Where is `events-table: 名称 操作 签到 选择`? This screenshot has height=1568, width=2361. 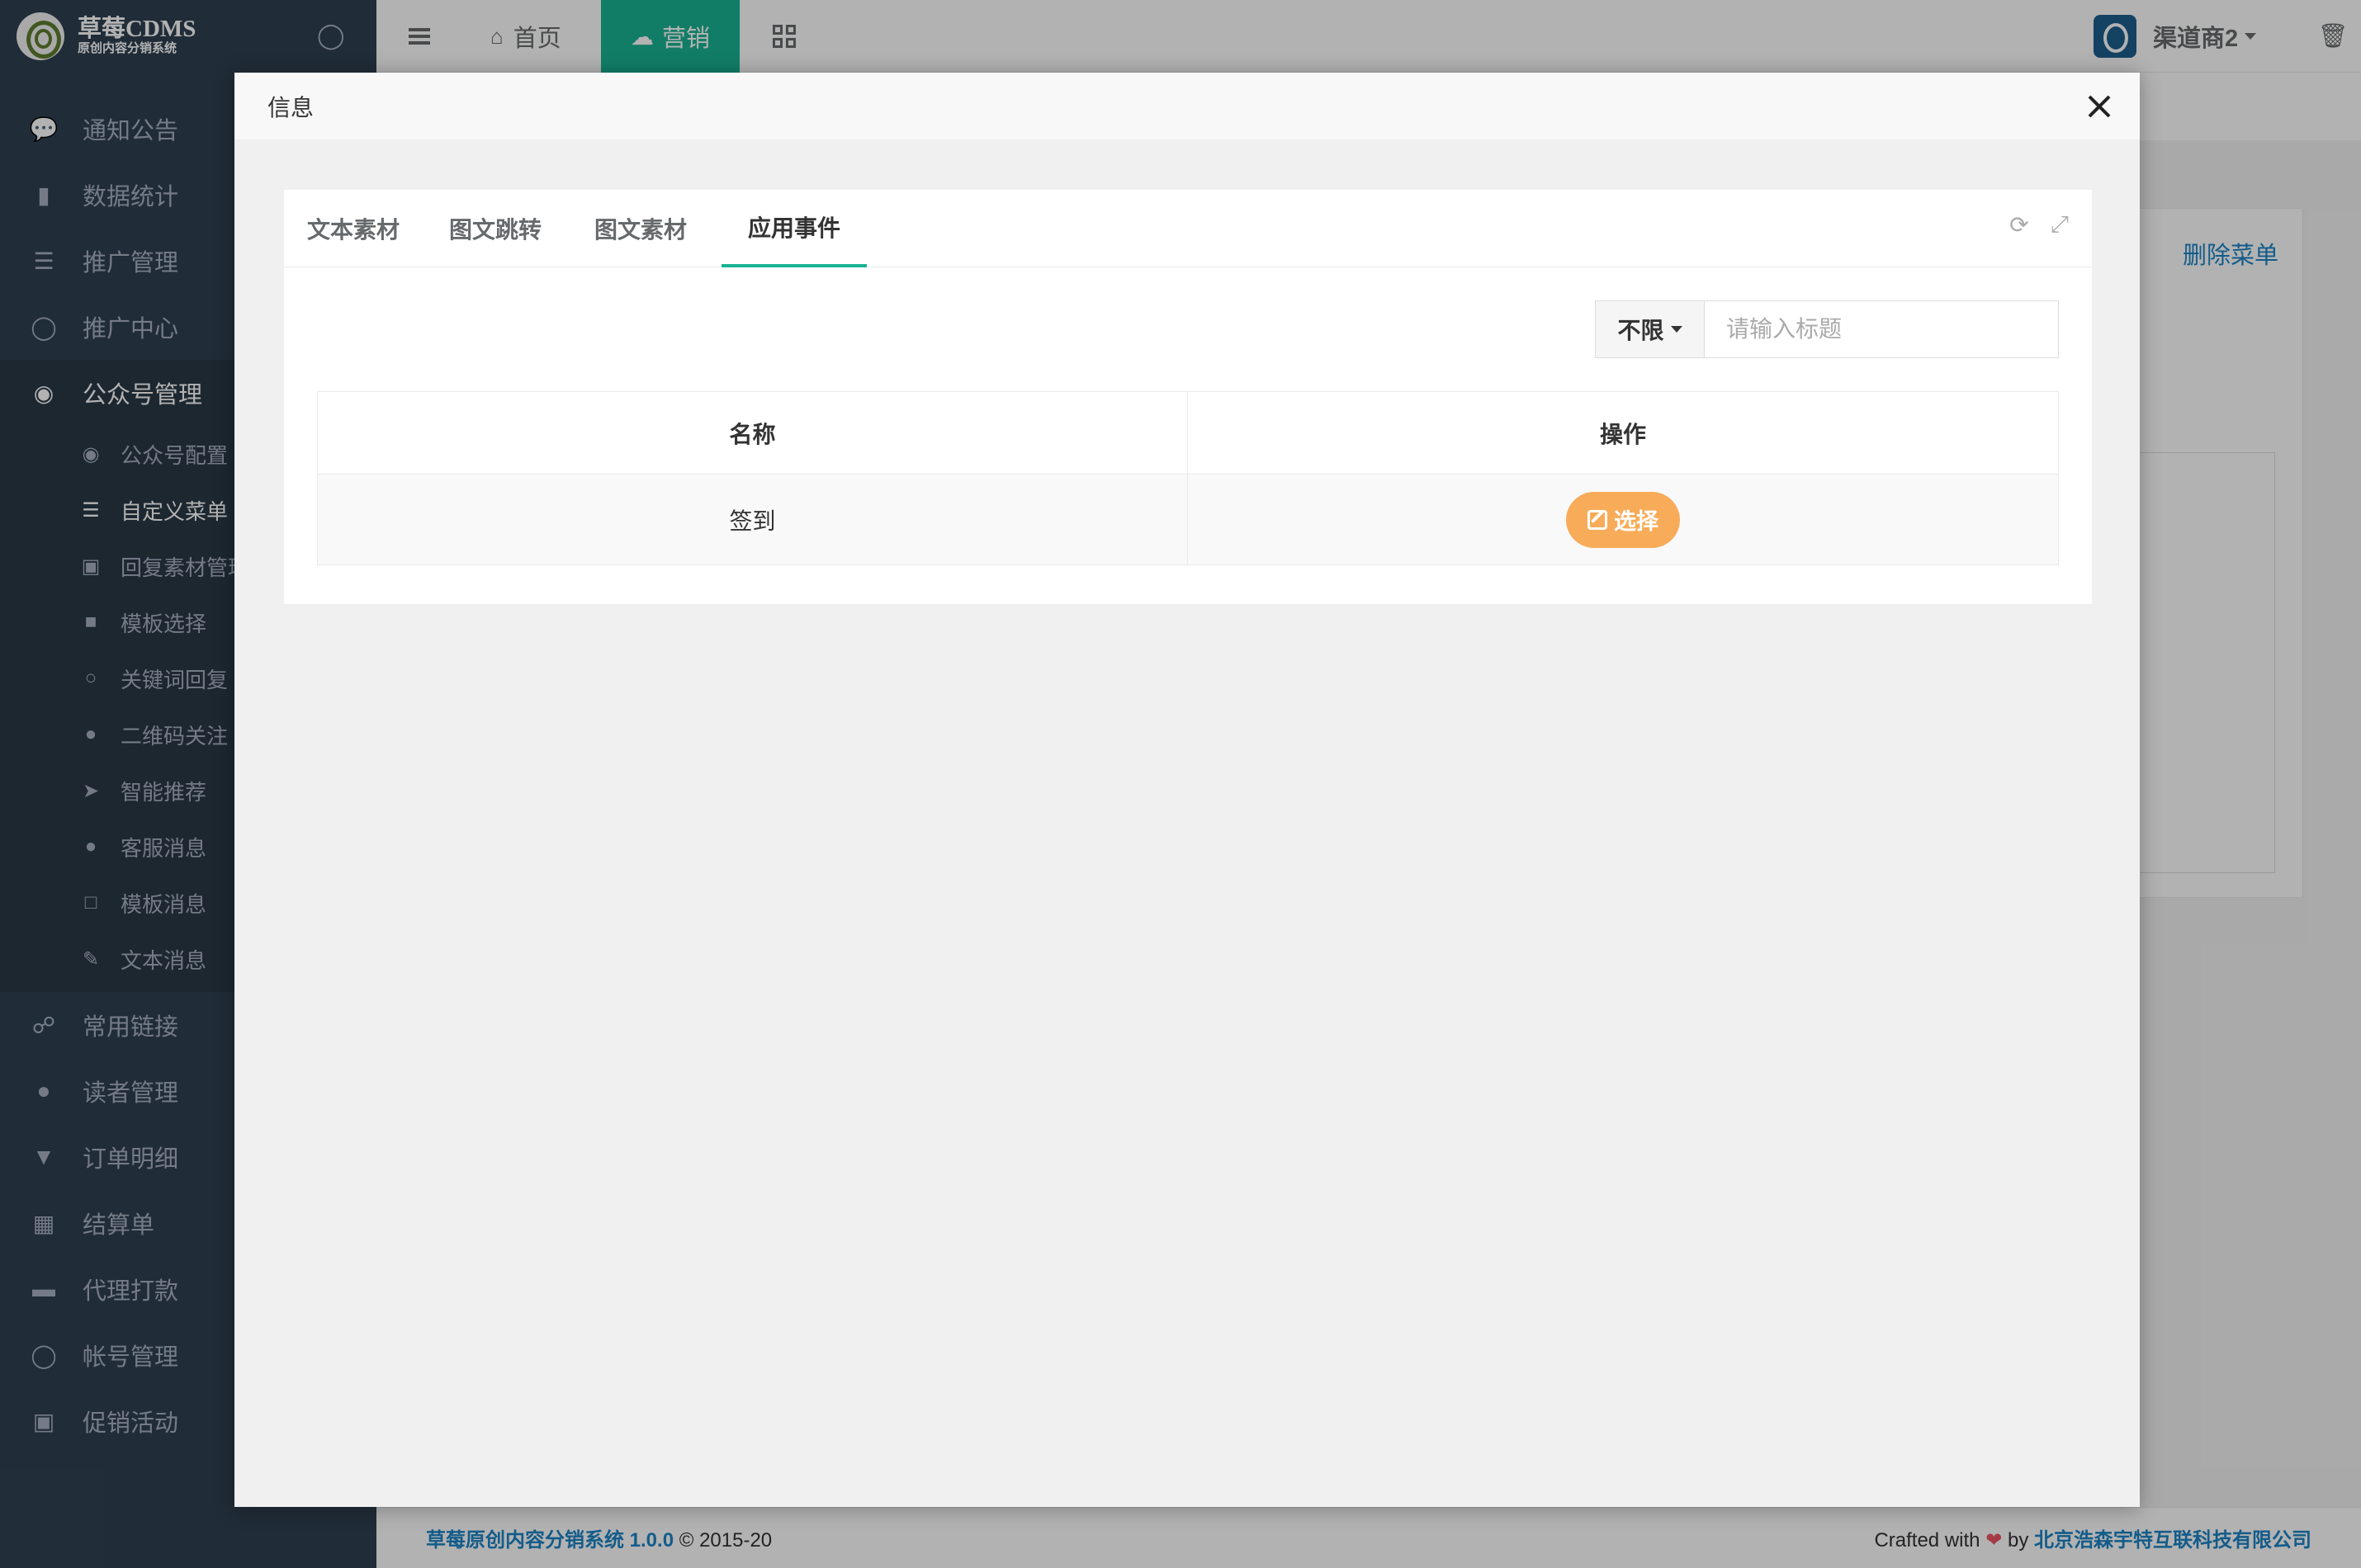 events-table: 名称 操作 签到 选择 is located at coordinates (1188, 478).